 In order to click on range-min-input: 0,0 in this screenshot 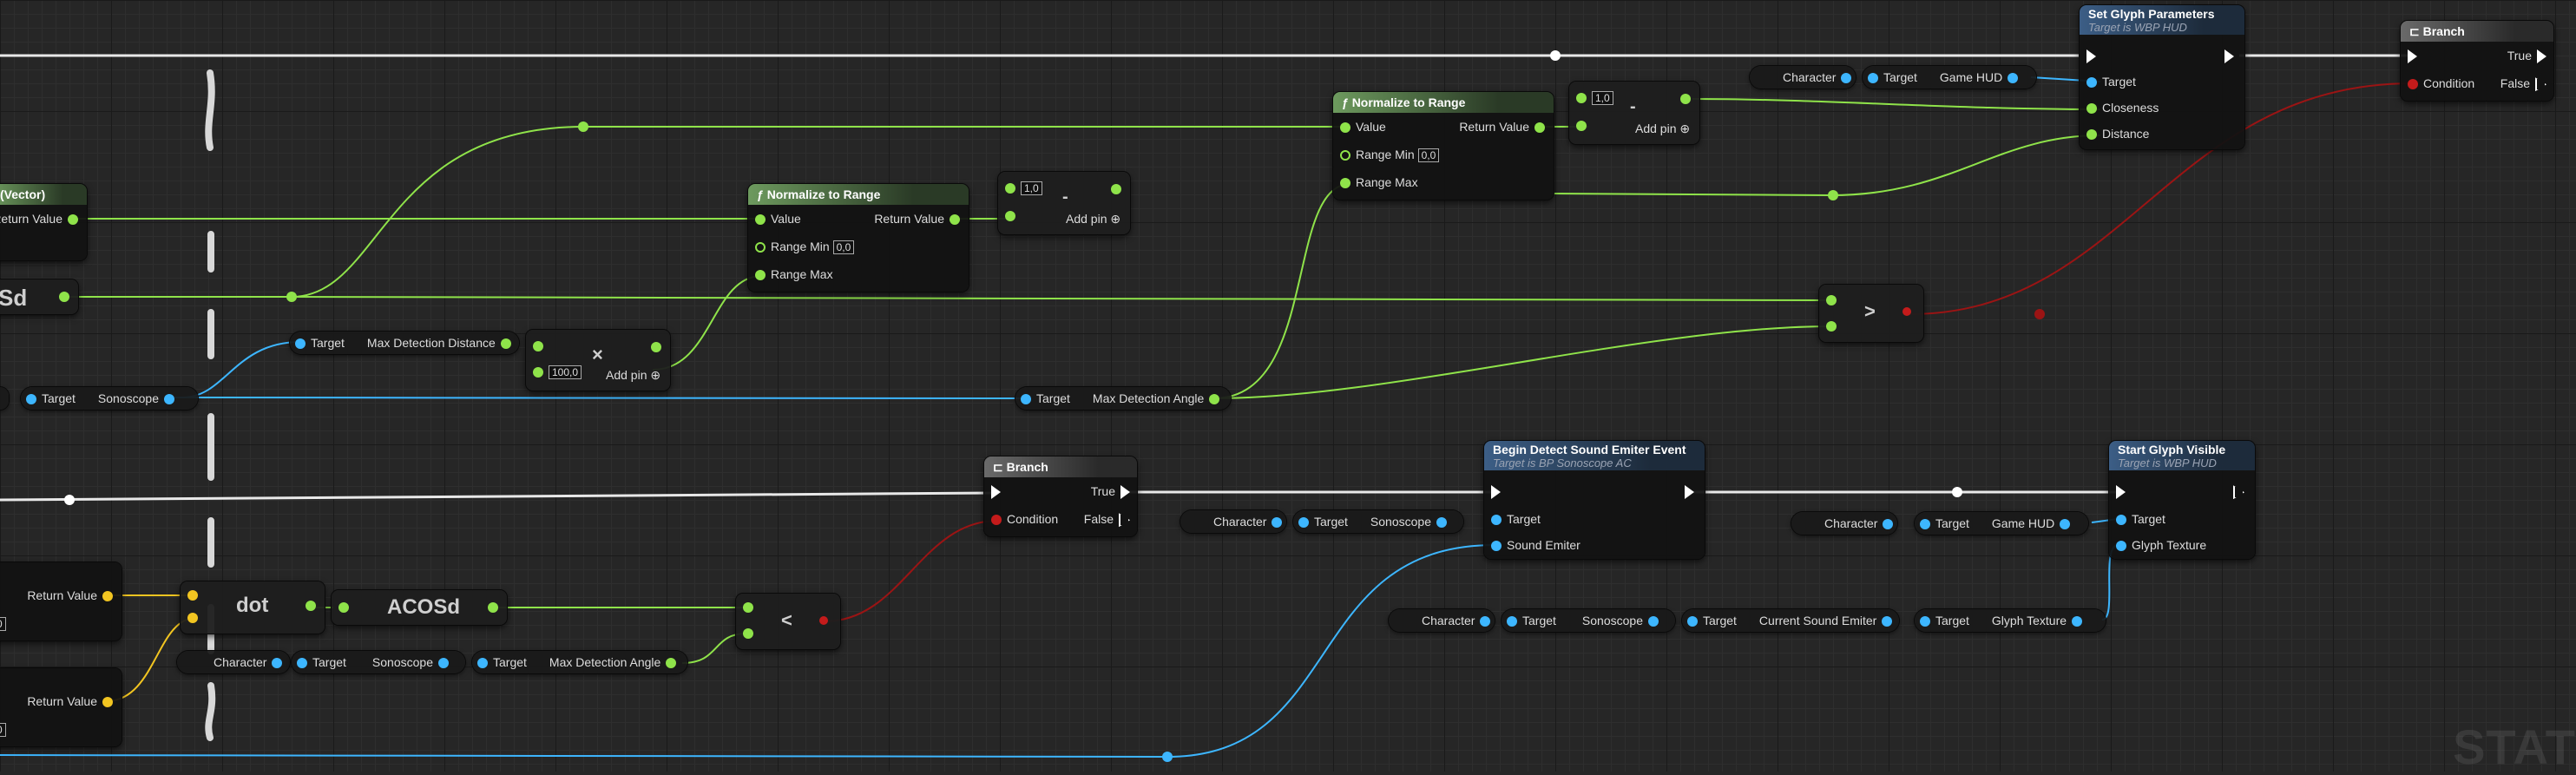, I will do `click(843, 247)`.